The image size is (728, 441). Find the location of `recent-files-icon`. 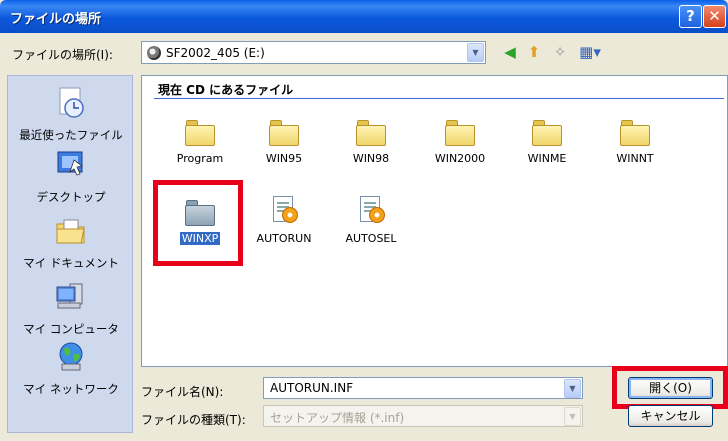

recent-files-icon is located at coordinates (71, 102).